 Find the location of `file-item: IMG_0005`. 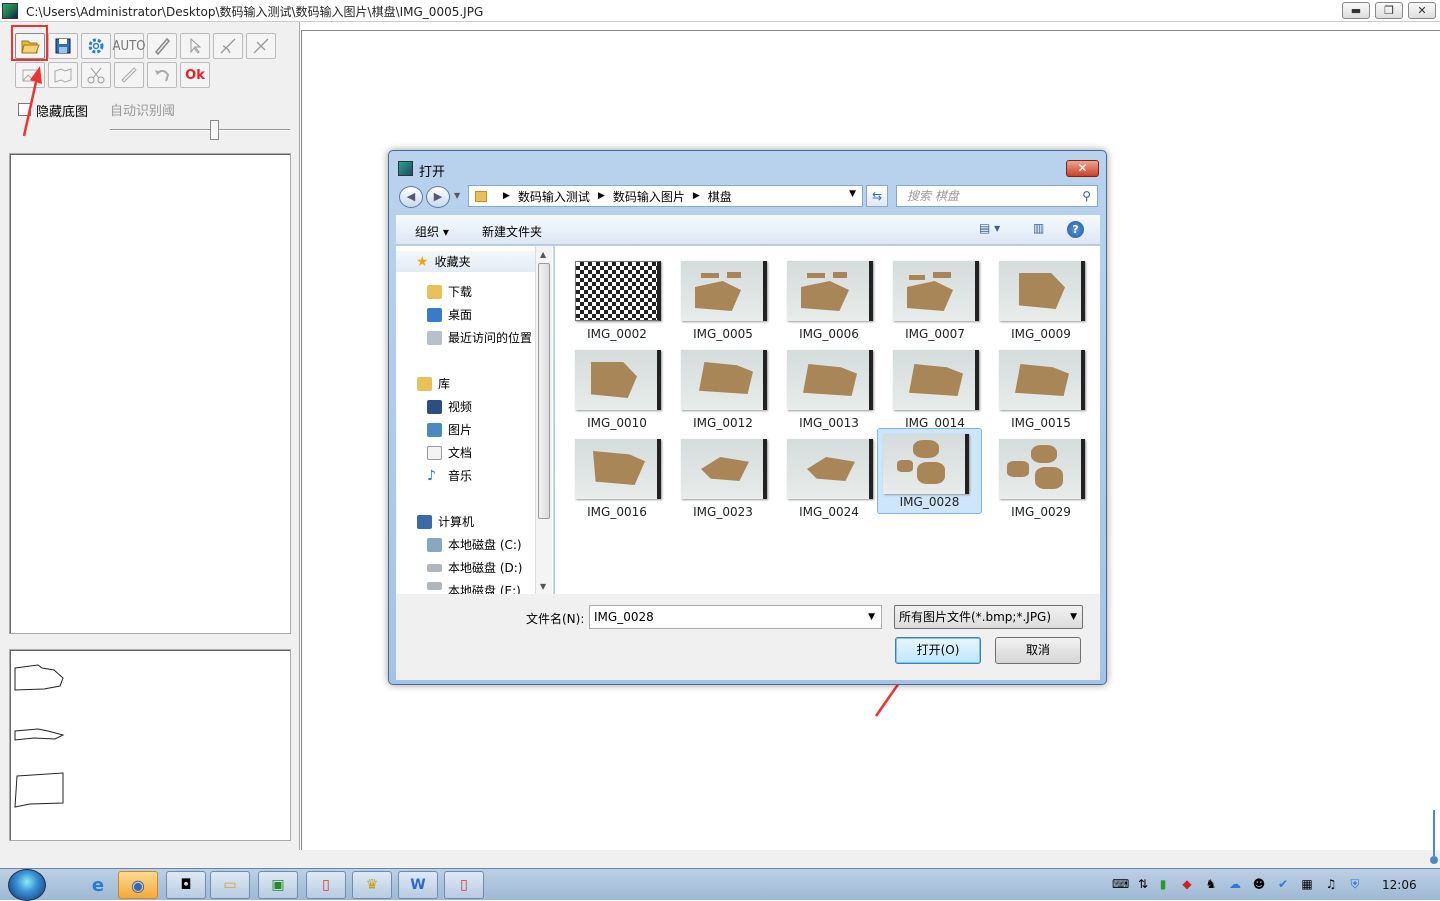

file-item: IMG_0005 is located at coordinates (723, 299).